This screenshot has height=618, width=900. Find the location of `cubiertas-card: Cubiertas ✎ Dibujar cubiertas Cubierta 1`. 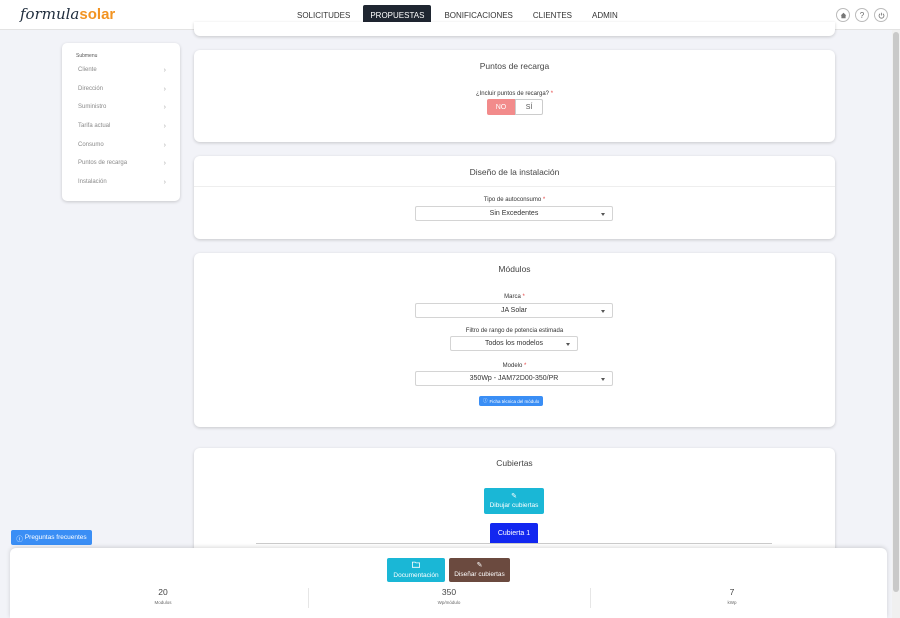

cubiertas-card: Cubiertas ✎ Dibujar cubiertas Cubierta 1 is located at coordinates (514, 503).